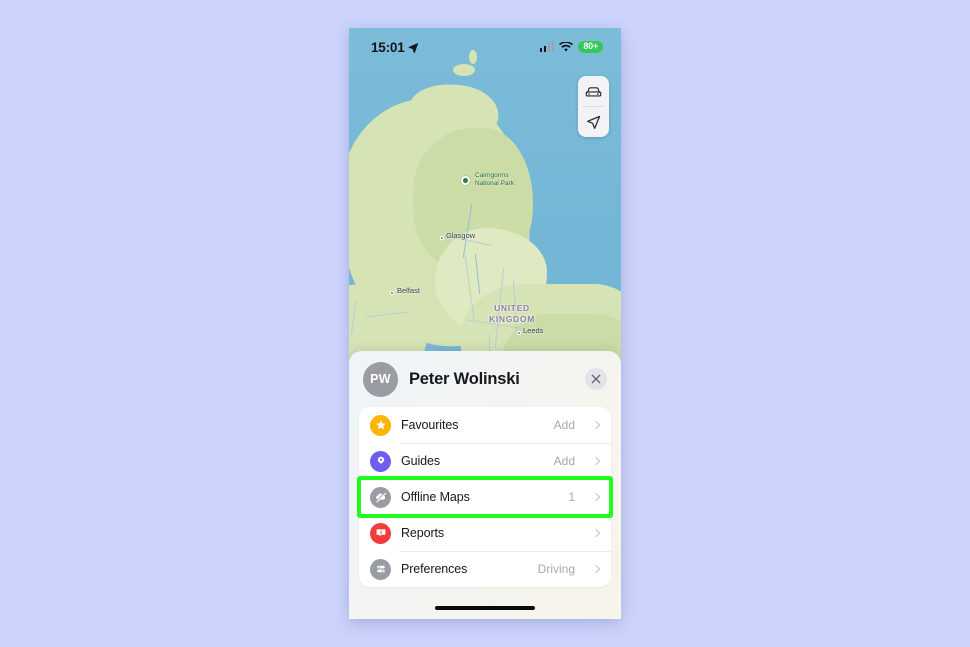 This screenshot has width=970, height=647. I want to click on map-controls-panel, so click(593, 106).